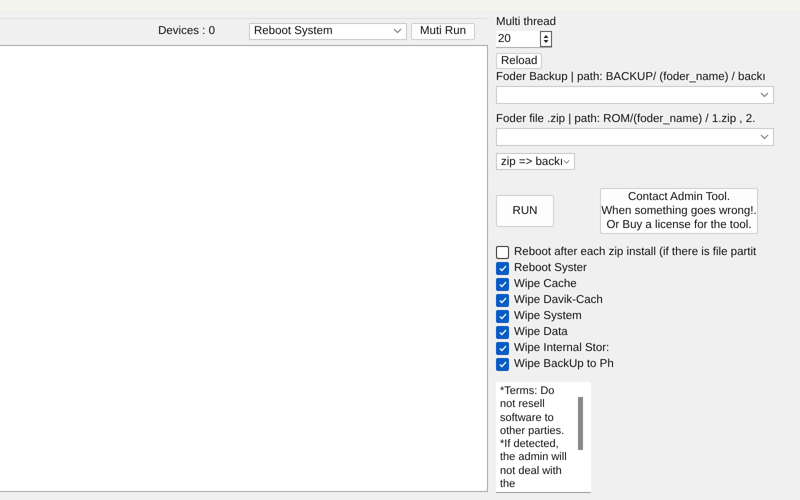 The image size is (800, 500). What do you see at coordinates (533, 438) in the screenshot?
I see `terms-text: *Terms: Do not resell software to other parties. *If detected, the admin will not deal with the` at bounding box center [533, 438].